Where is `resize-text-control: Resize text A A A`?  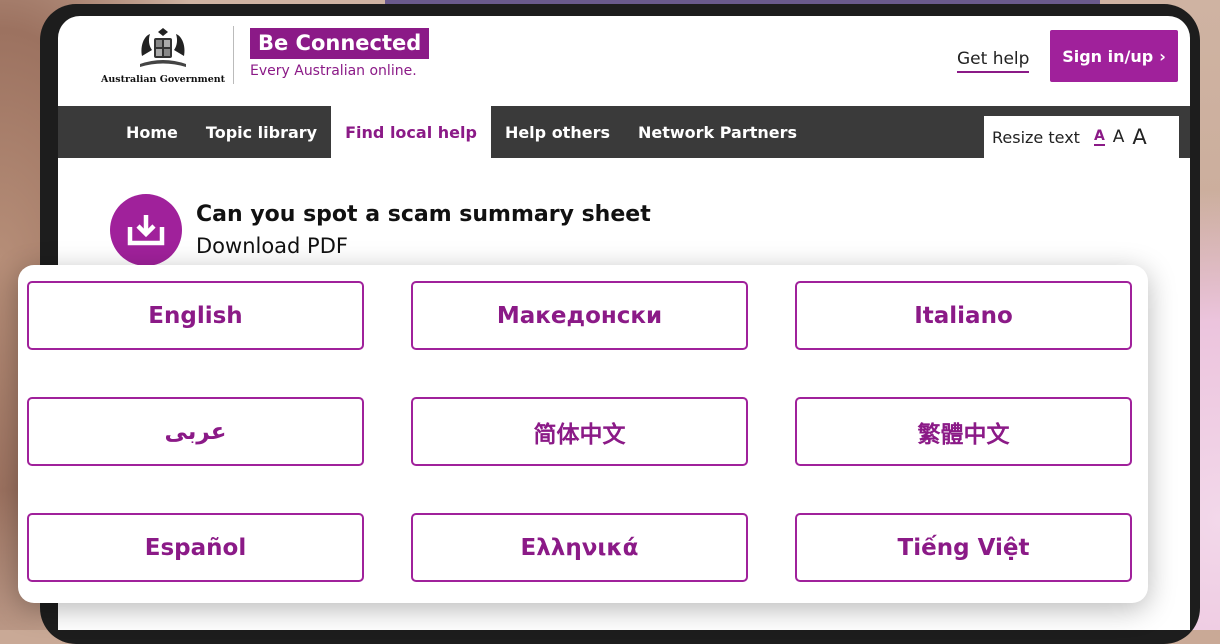
resize-text-control: Resize text A A A is located at coordinates (1081, 137).